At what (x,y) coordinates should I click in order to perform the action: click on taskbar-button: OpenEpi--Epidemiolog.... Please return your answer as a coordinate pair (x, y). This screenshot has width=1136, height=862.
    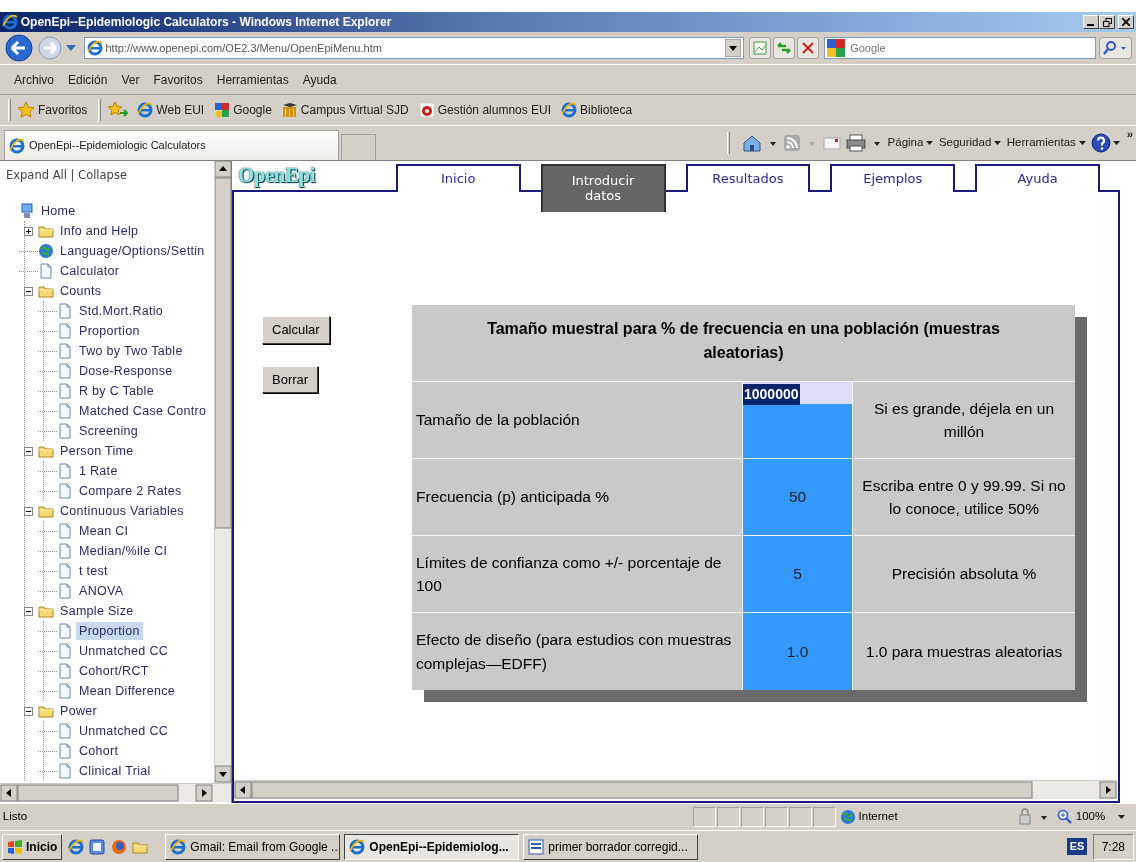
    Looking at the image, I should click on (432, 846).